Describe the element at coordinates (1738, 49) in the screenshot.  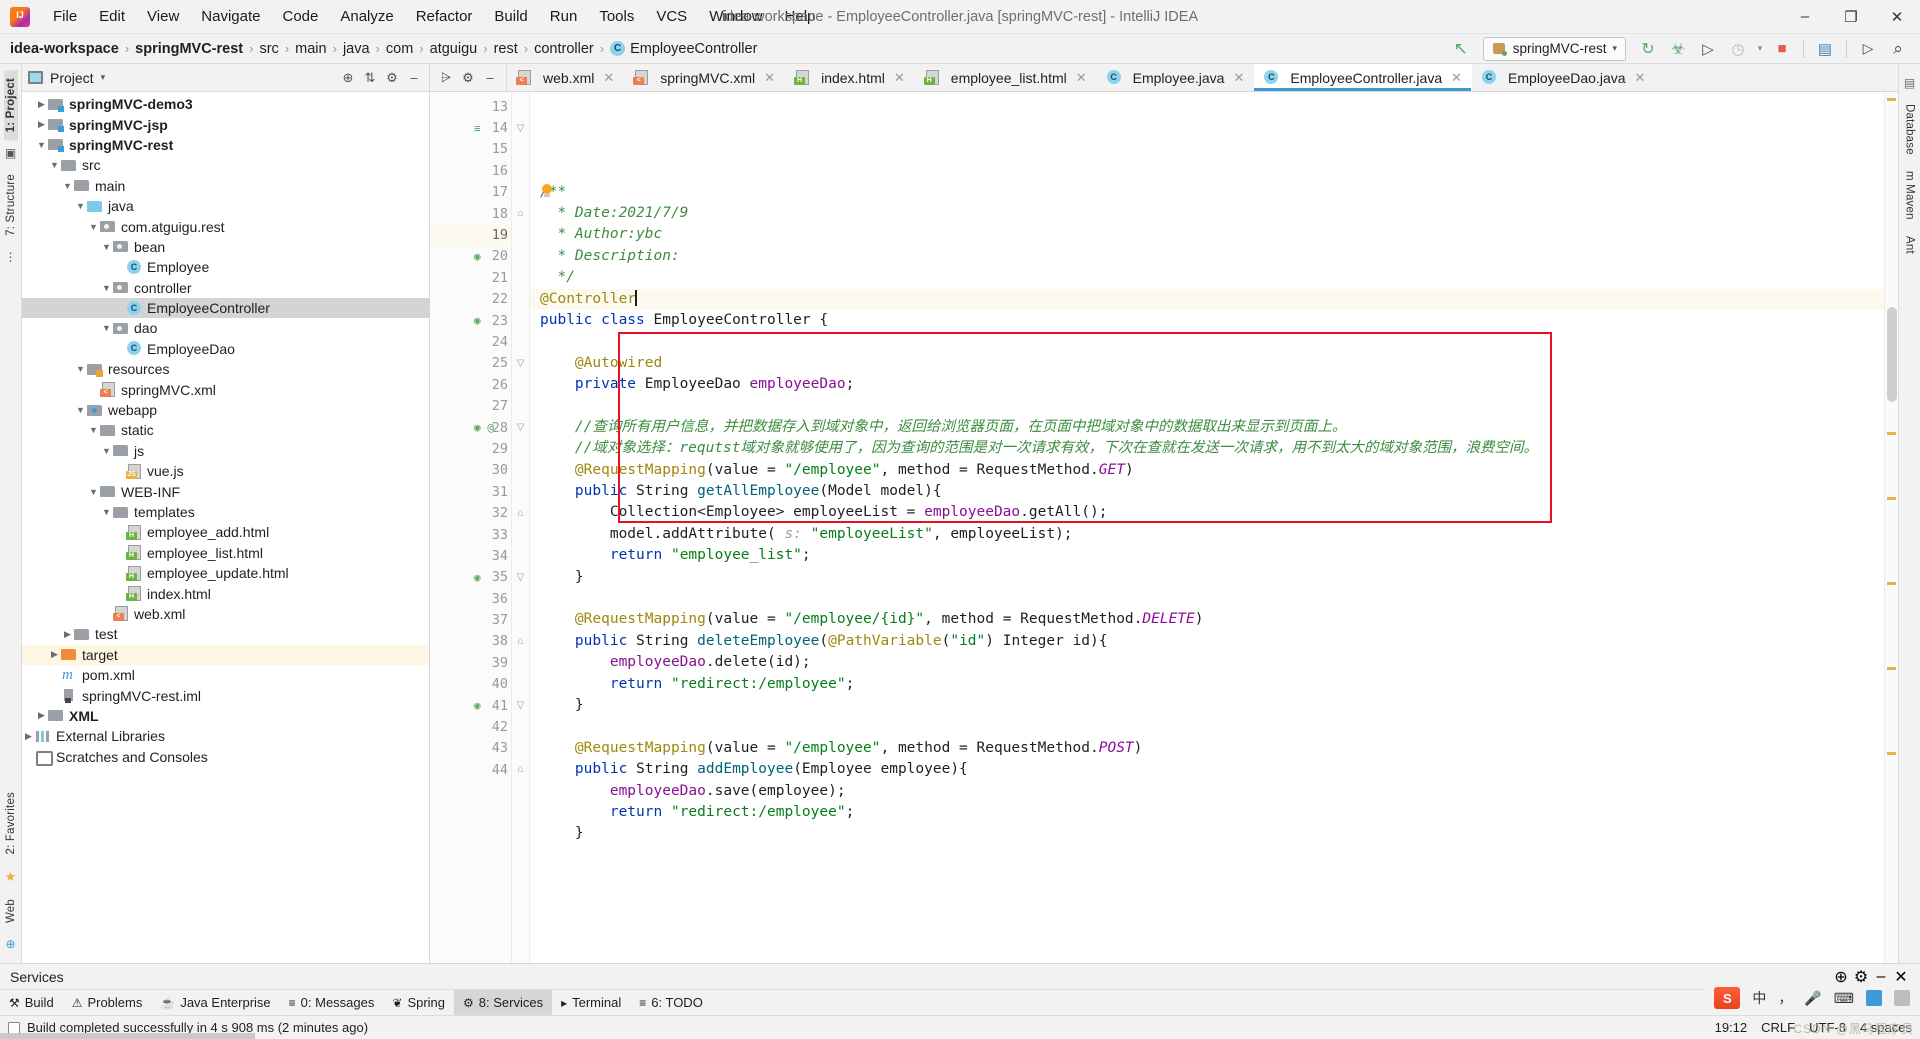
I see `profile-icon: ◷` at that location.